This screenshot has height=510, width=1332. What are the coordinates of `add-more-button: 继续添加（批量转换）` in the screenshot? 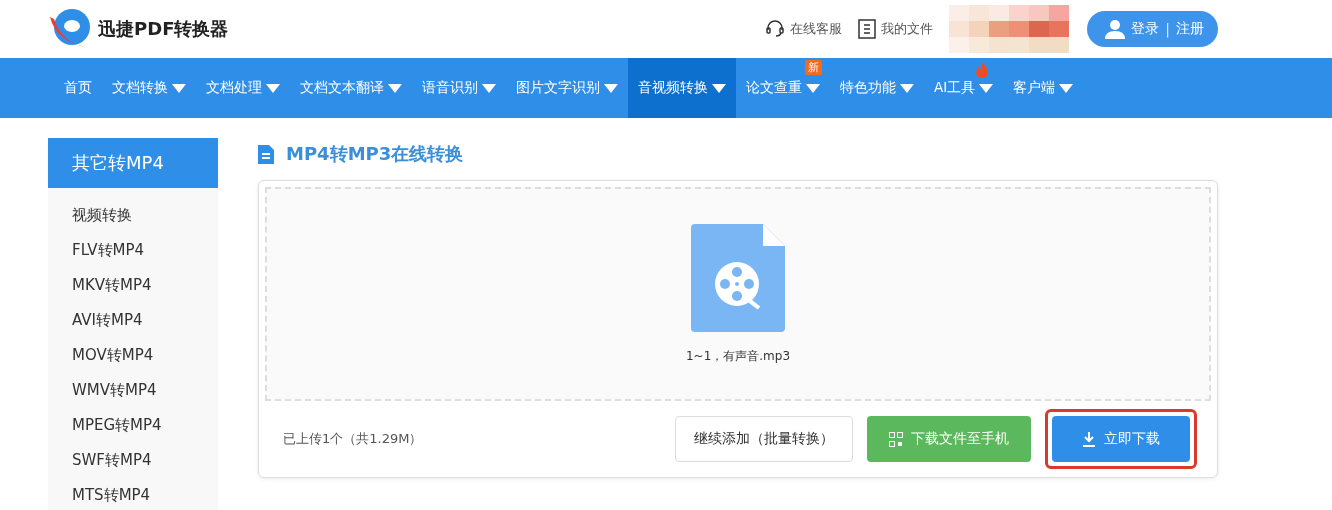 It's located at (764, 439).